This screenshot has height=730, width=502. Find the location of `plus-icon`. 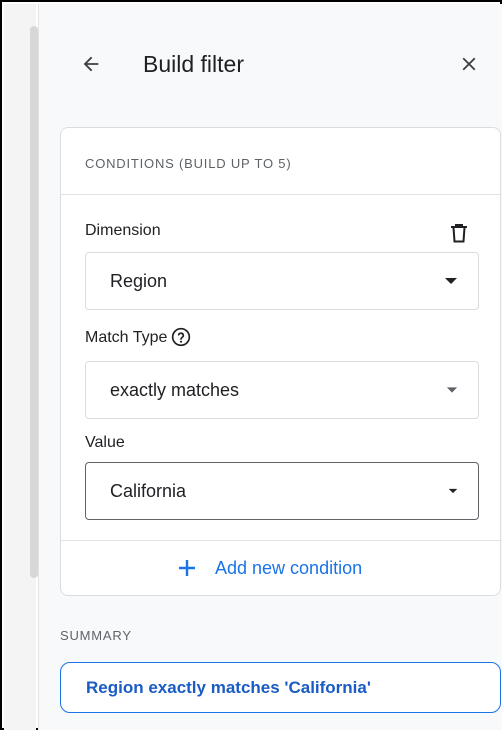

plus-icon is located at coordinates (187, 568).